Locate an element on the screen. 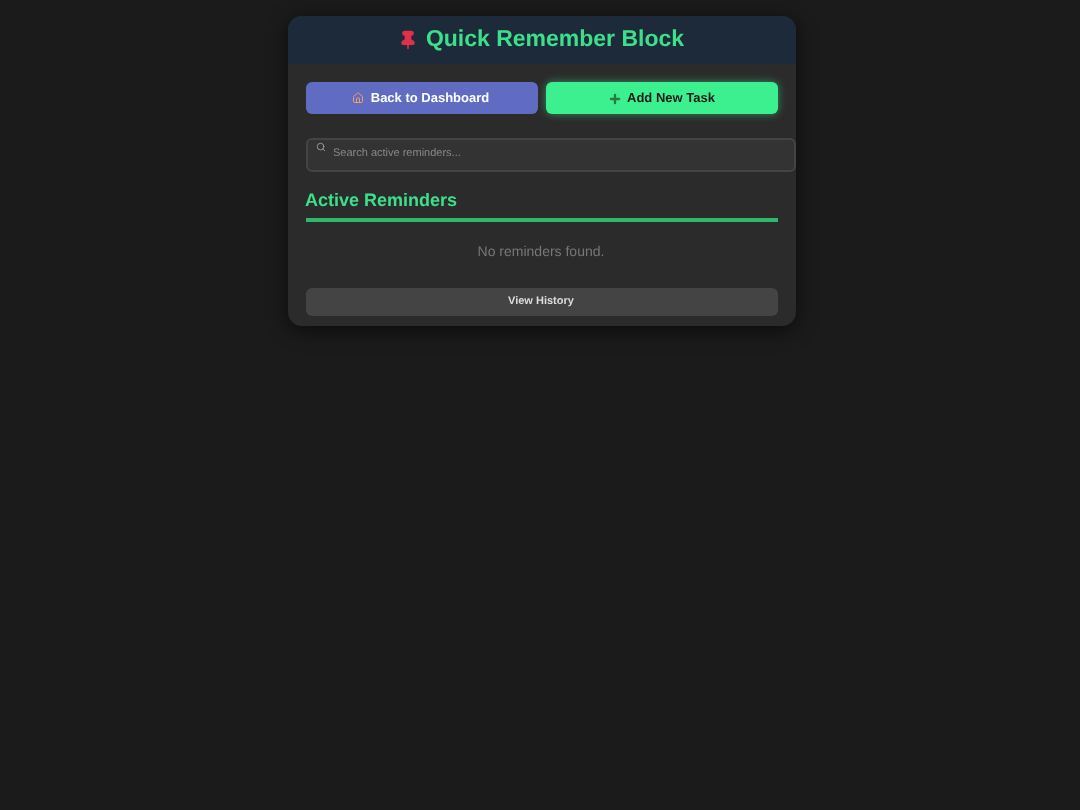 The width and height of the screenshot is (1080, 810). app-title: Quick Remember Block is located at coordinates (555, 40).